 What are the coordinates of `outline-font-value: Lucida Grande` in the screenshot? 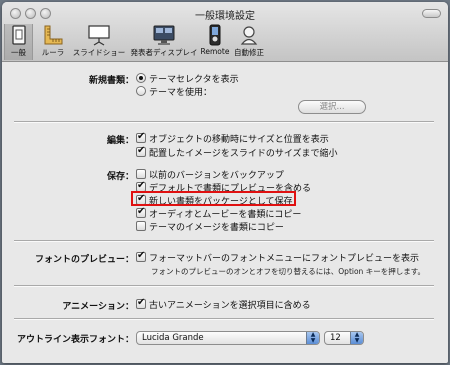 It's located at (173, 338).